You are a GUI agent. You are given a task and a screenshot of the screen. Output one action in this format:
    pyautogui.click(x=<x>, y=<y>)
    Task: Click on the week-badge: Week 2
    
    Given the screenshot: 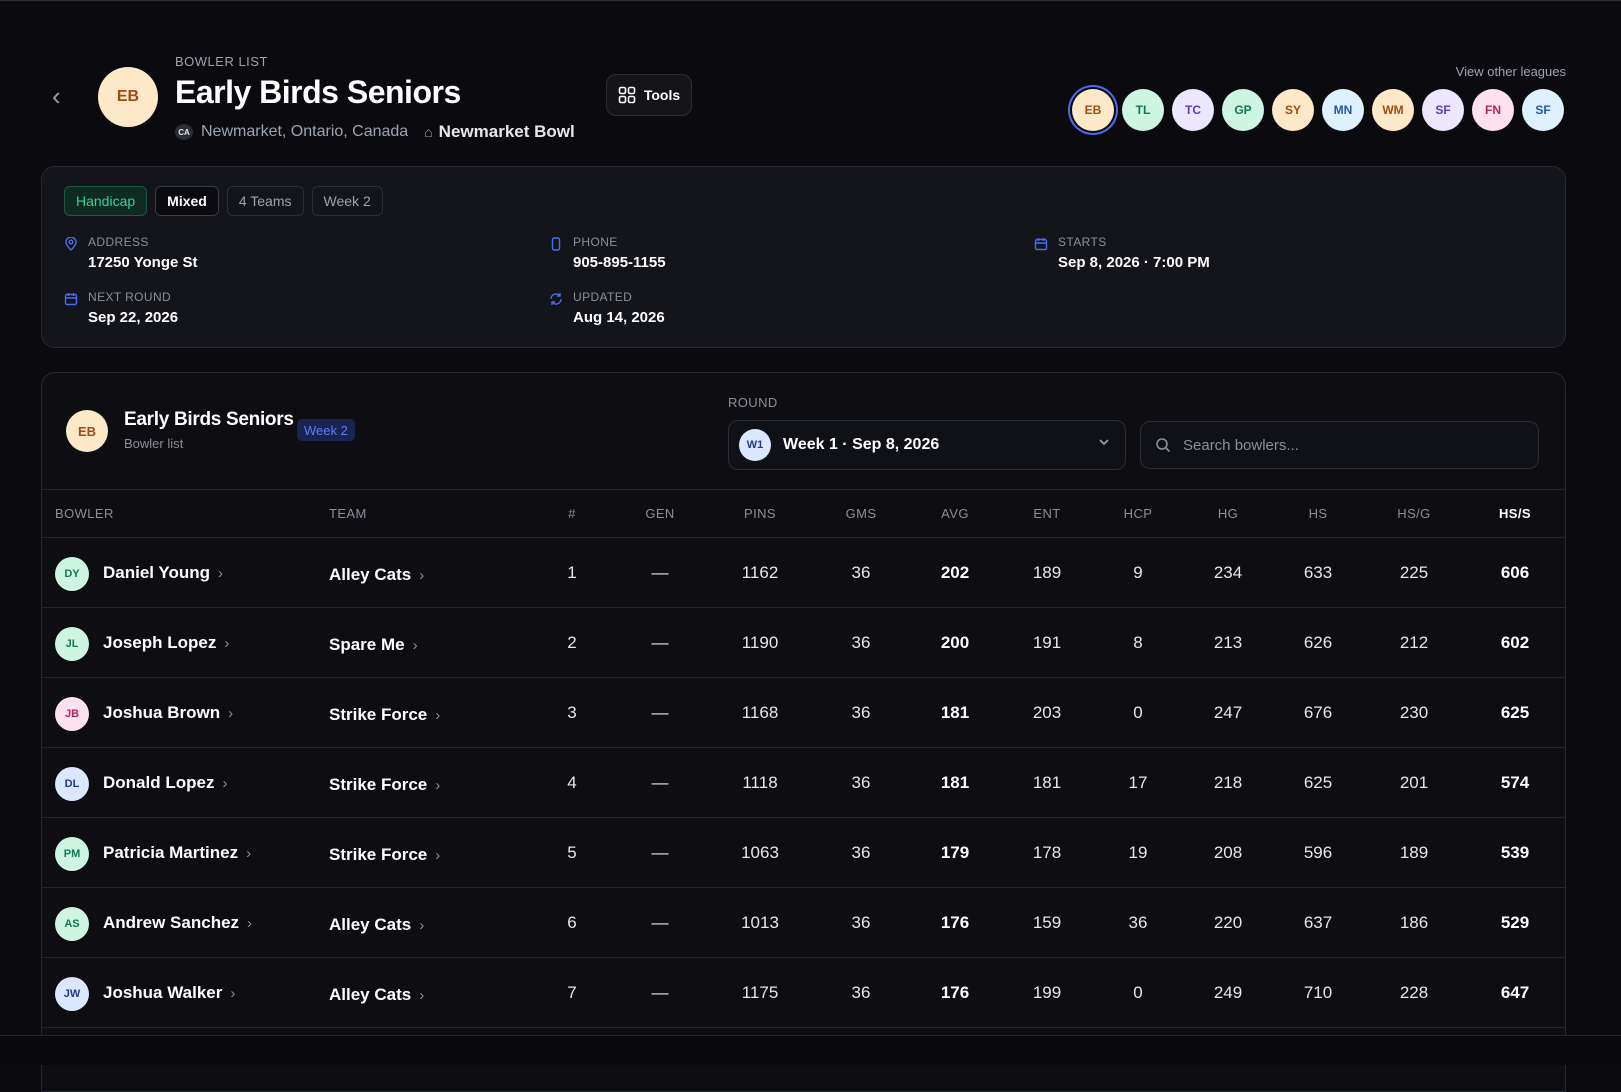 What is the action you would take?
    pyautogui.click(x=326, y=430)
    